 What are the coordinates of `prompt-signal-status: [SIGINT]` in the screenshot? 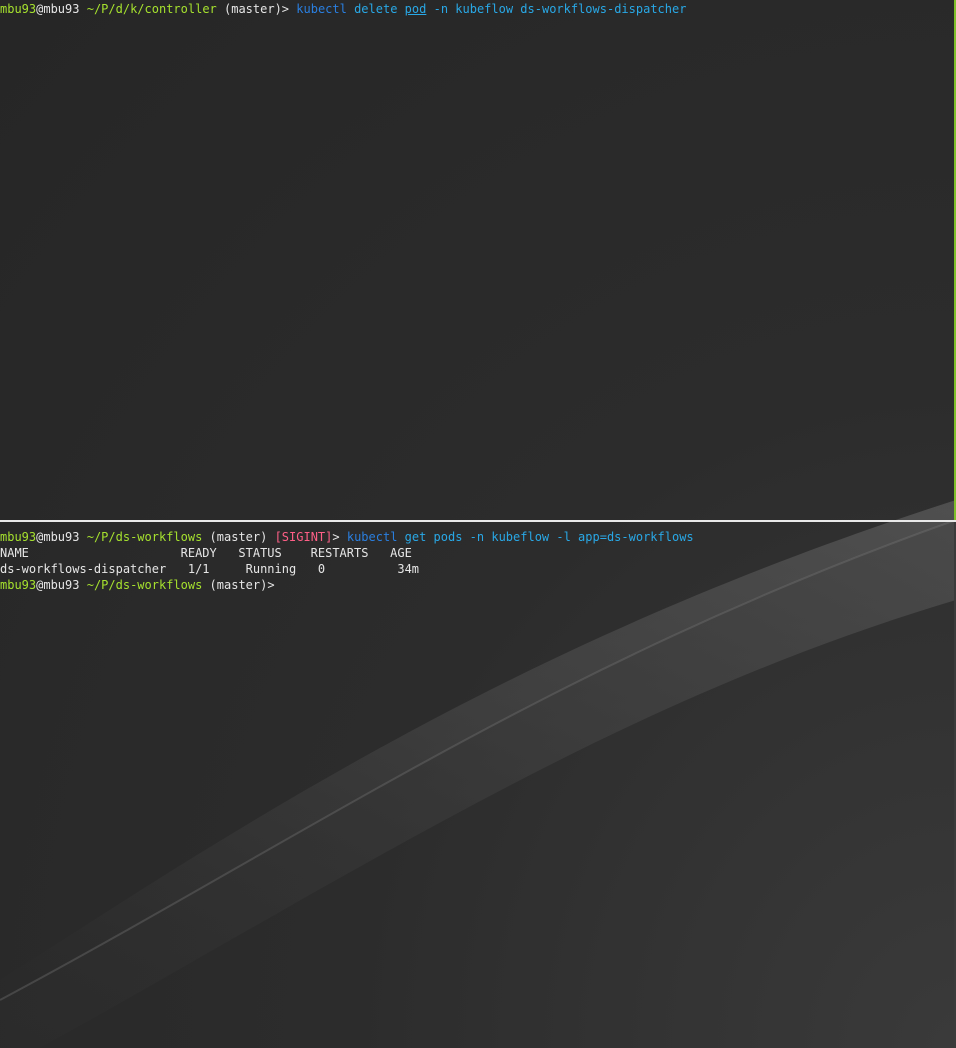 It's located at (303, 537).